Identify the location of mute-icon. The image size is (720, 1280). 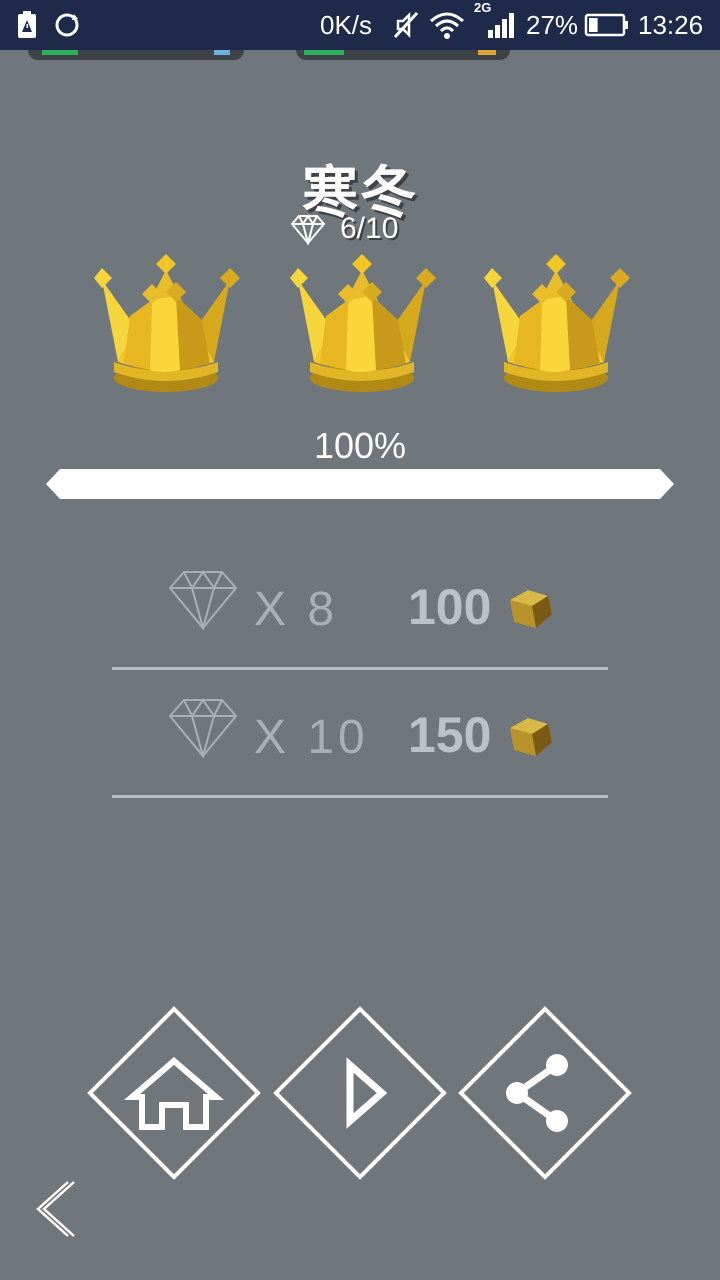
(406, 25).